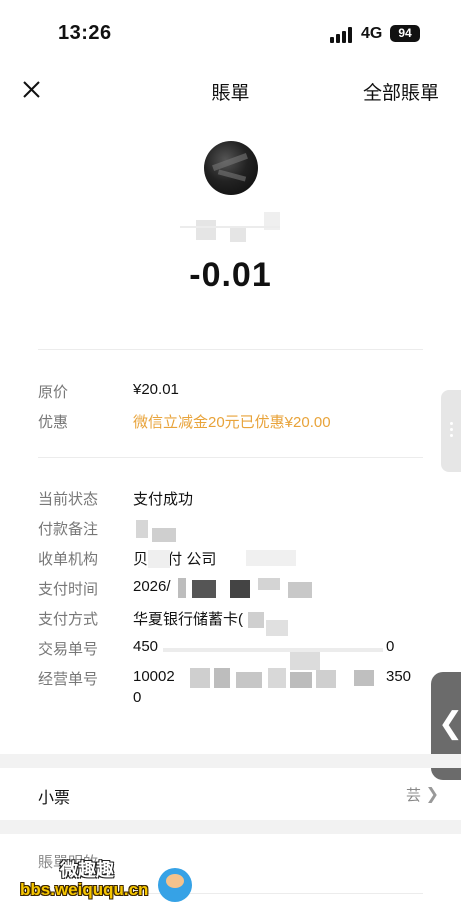  What do you see at coordinates (230, 35) in the screenshot?
I see `status-bar: 13:26 4G 94` at bounding box center [230, 35].